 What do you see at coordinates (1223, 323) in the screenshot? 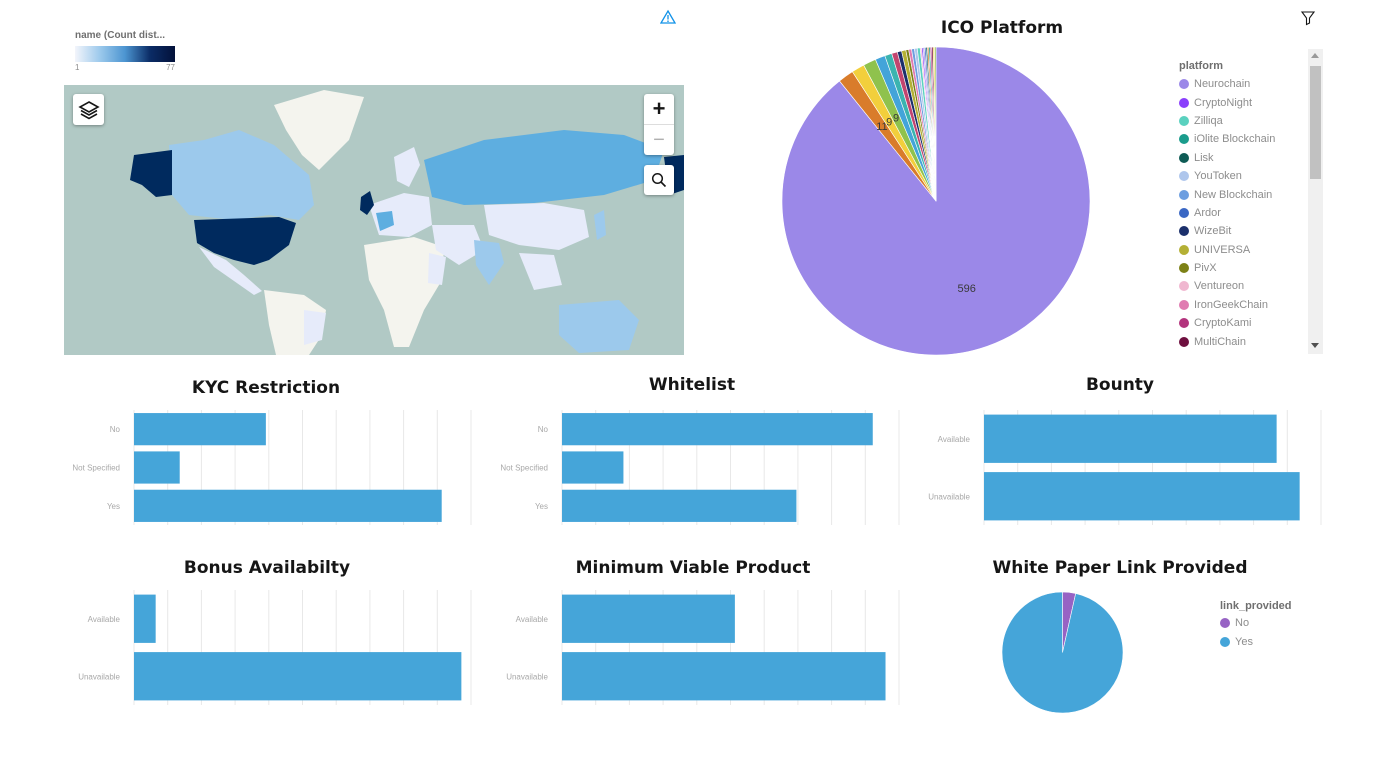
I see `platform-legend-label: CryptoKami` at bounding box center [1223, 323].